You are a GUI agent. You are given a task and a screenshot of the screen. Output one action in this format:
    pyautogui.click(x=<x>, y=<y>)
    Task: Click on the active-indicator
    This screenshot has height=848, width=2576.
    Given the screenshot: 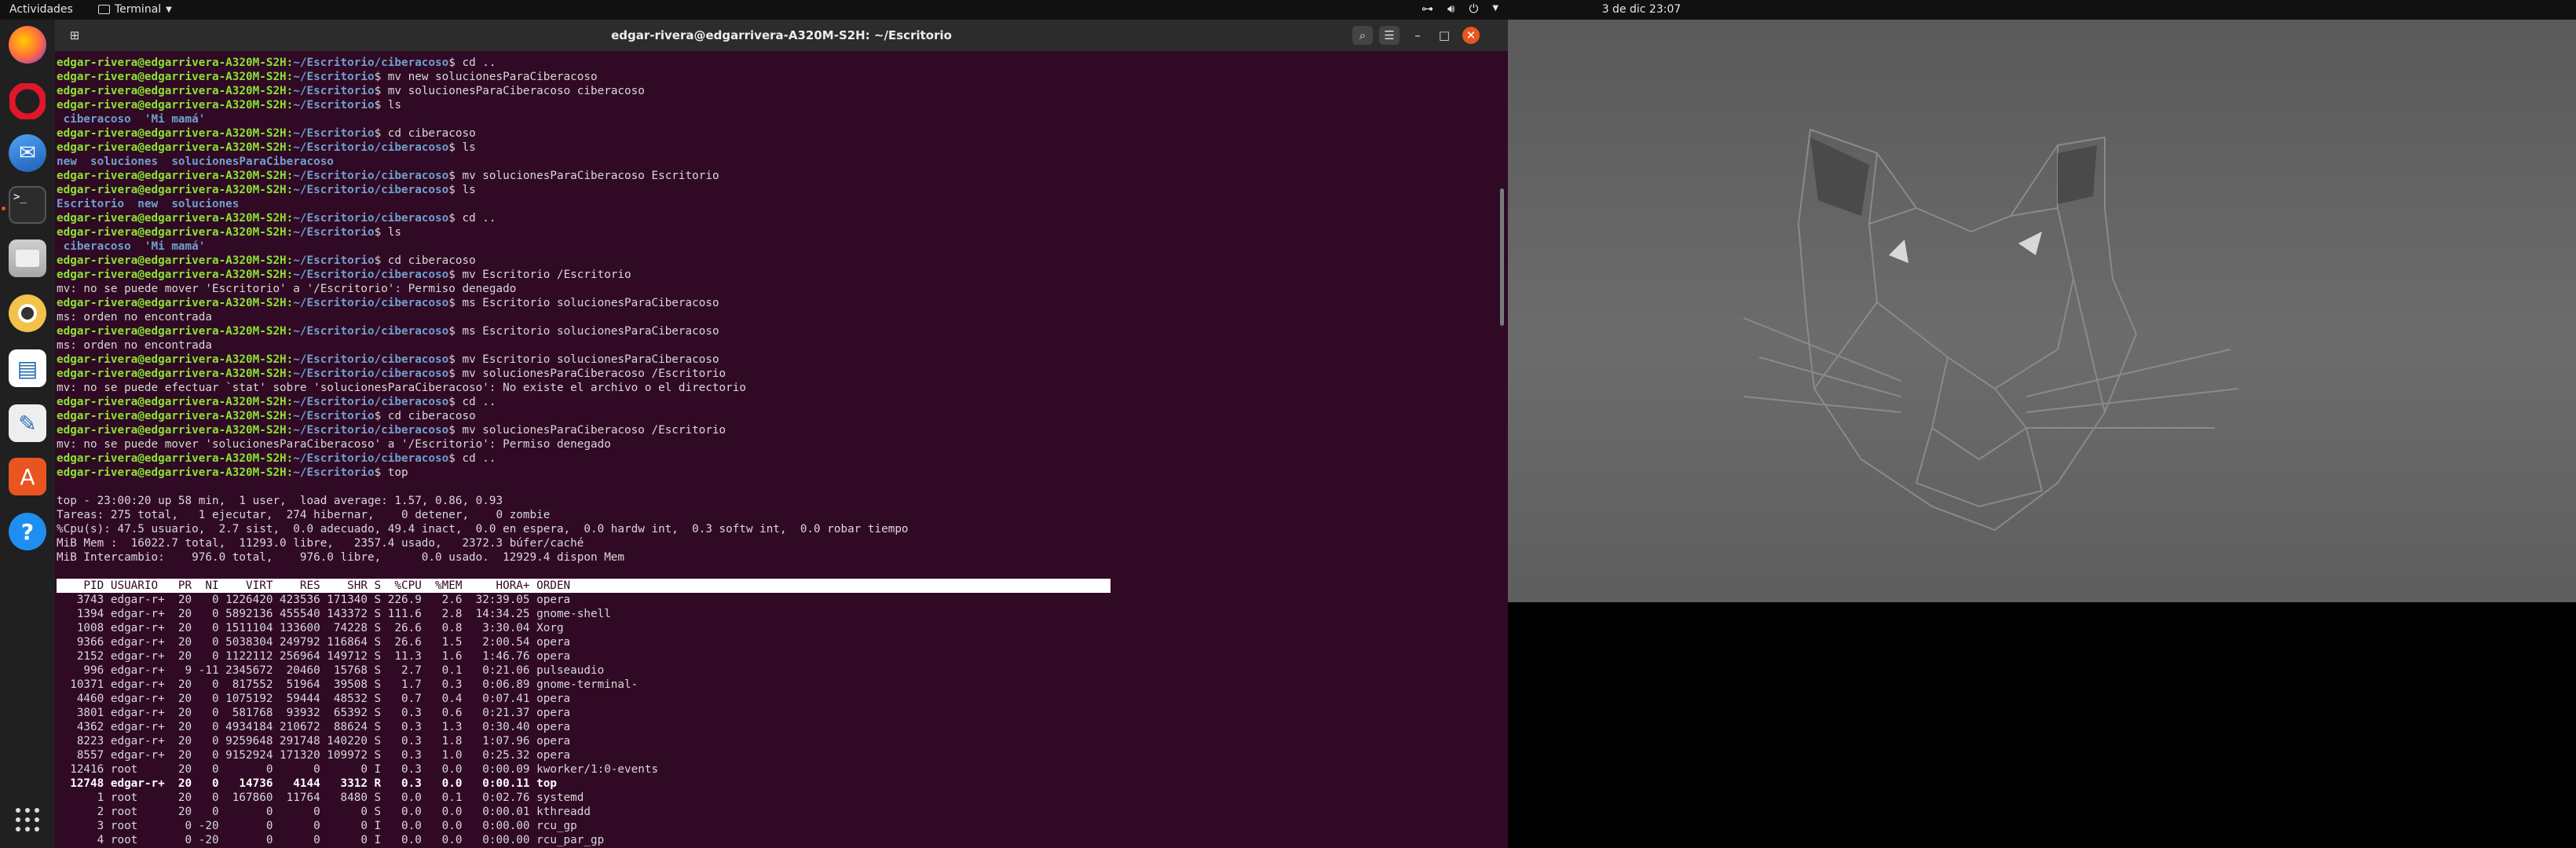 What is the action you would take?
    pyautogui.click(x=4, y=208)
    